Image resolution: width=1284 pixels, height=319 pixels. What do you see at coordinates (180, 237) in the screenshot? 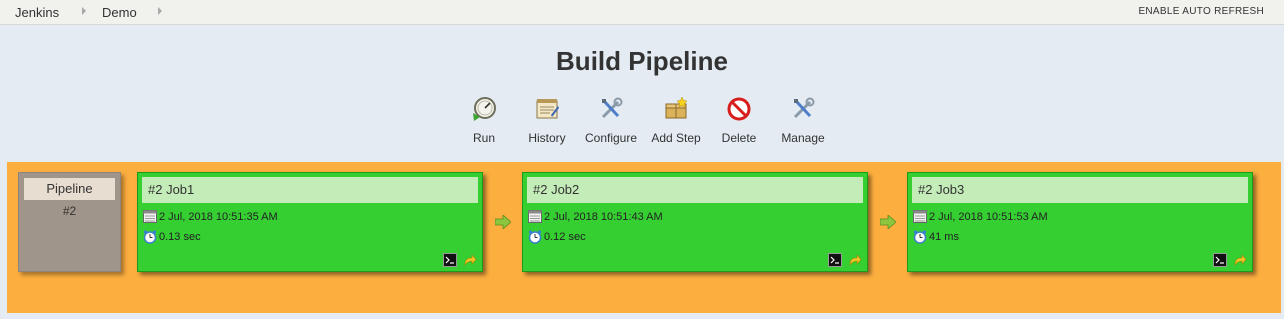
I see `job-duration: 0.13 sec` at bounding box center [180, 237].